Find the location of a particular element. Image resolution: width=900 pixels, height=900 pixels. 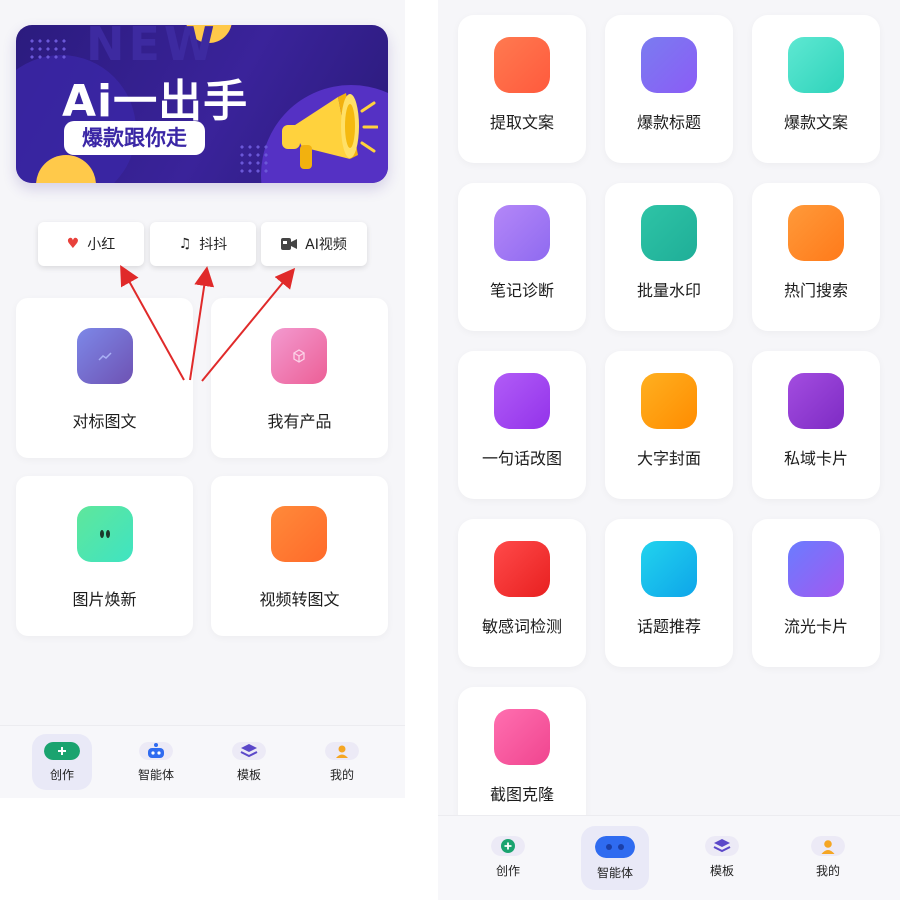

tool-big-text-cover: 大字封面 is located at coordinates (669, 425).